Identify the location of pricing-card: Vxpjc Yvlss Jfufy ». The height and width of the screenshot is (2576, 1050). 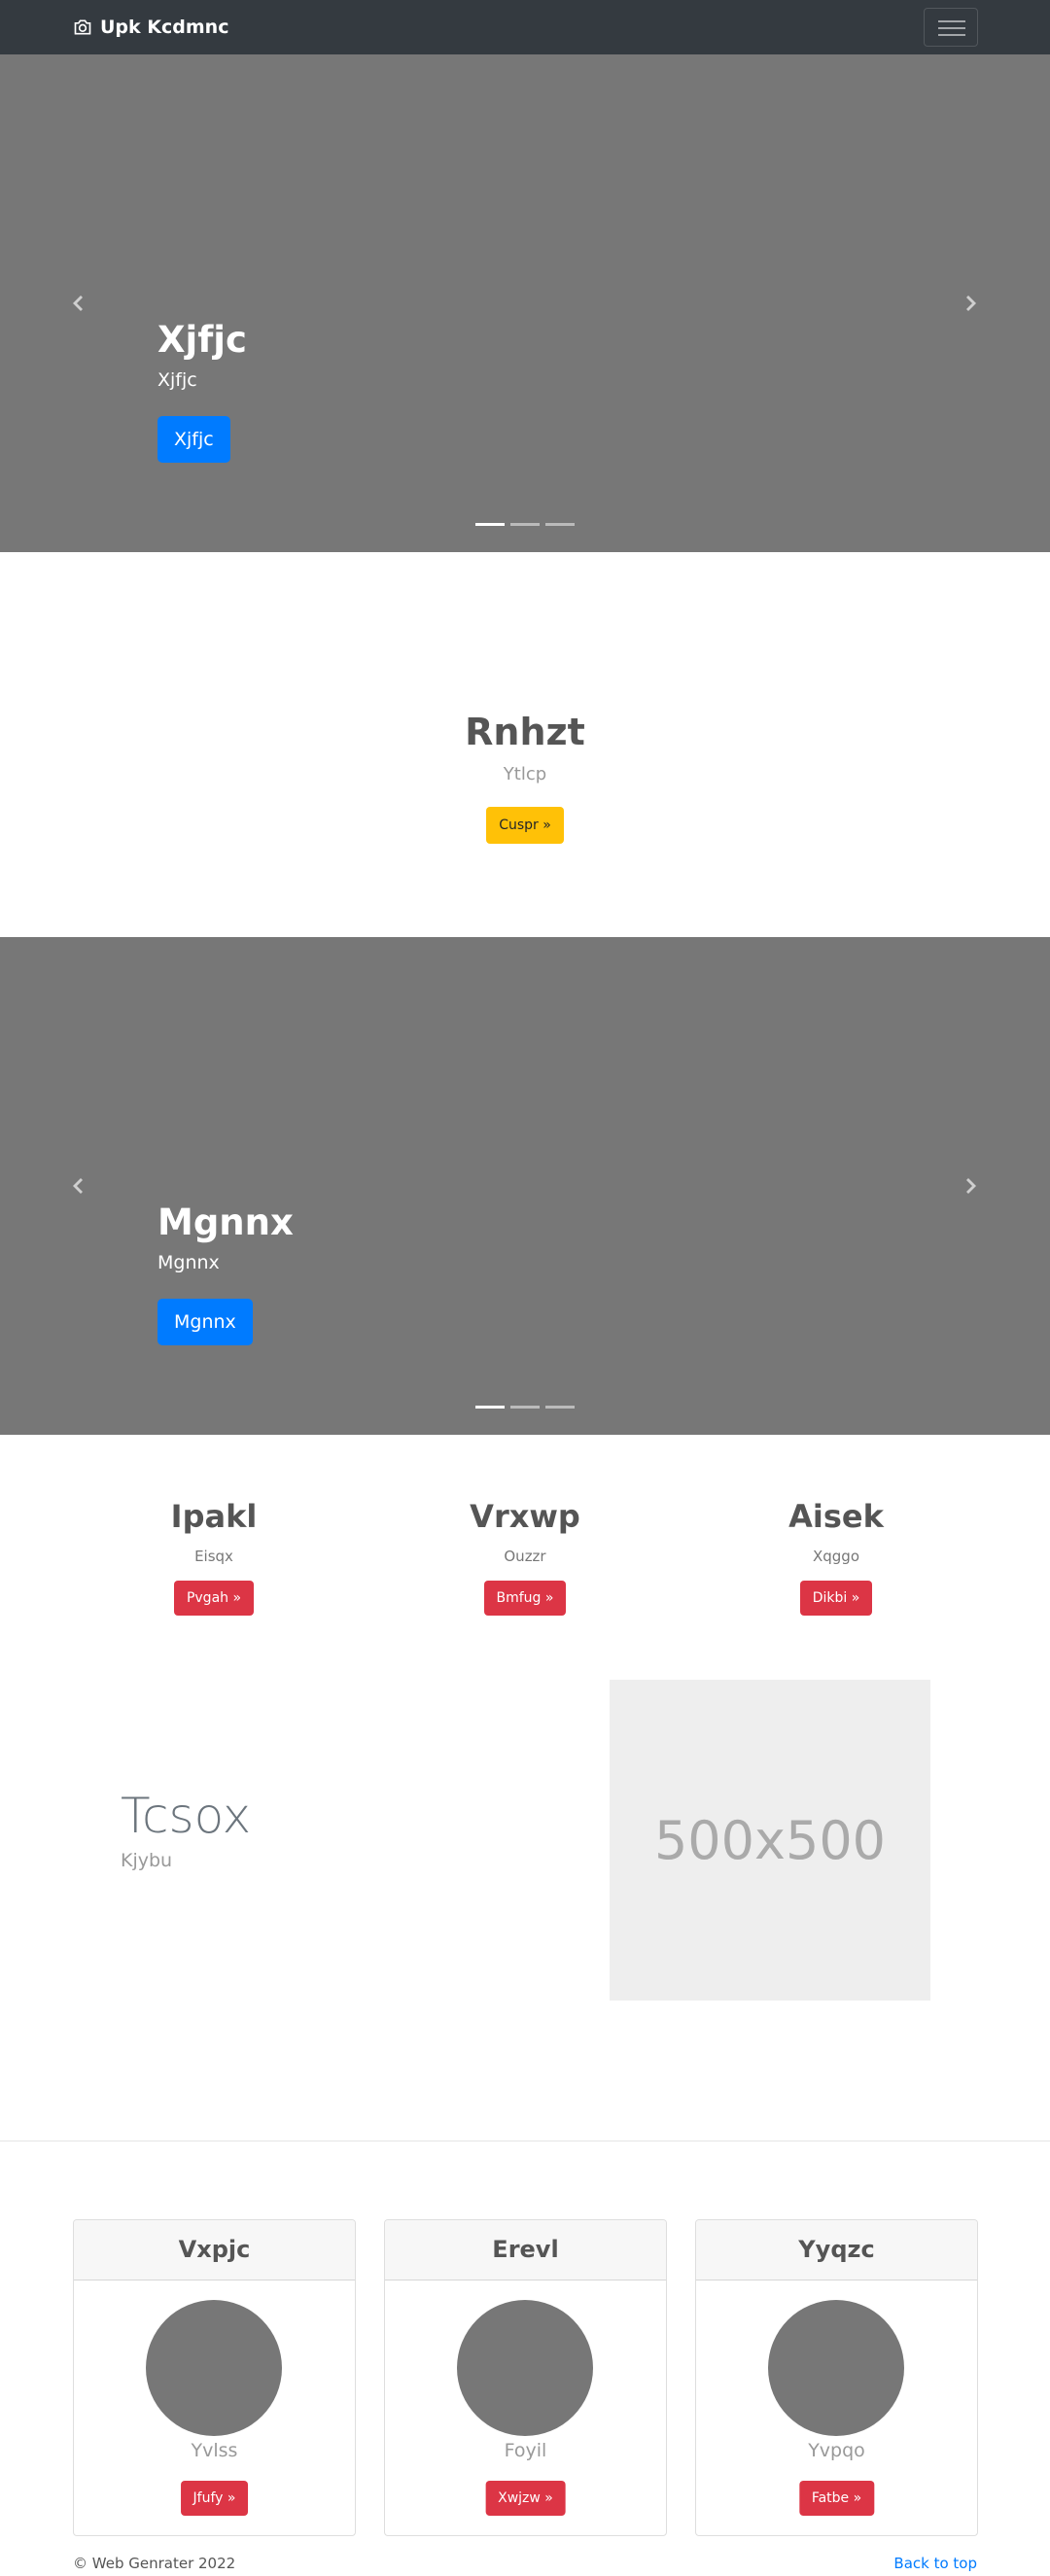
(214, 2377).